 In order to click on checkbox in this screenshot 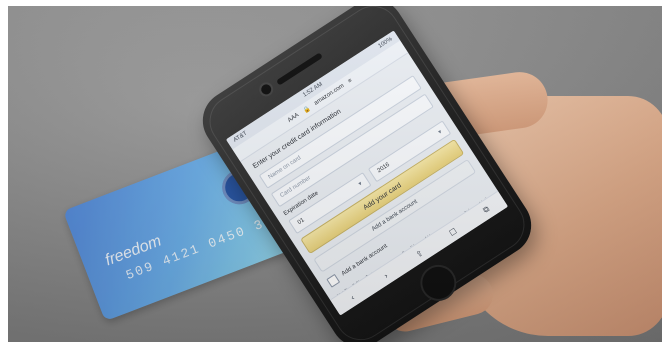, I will do `click(333, 280)`.